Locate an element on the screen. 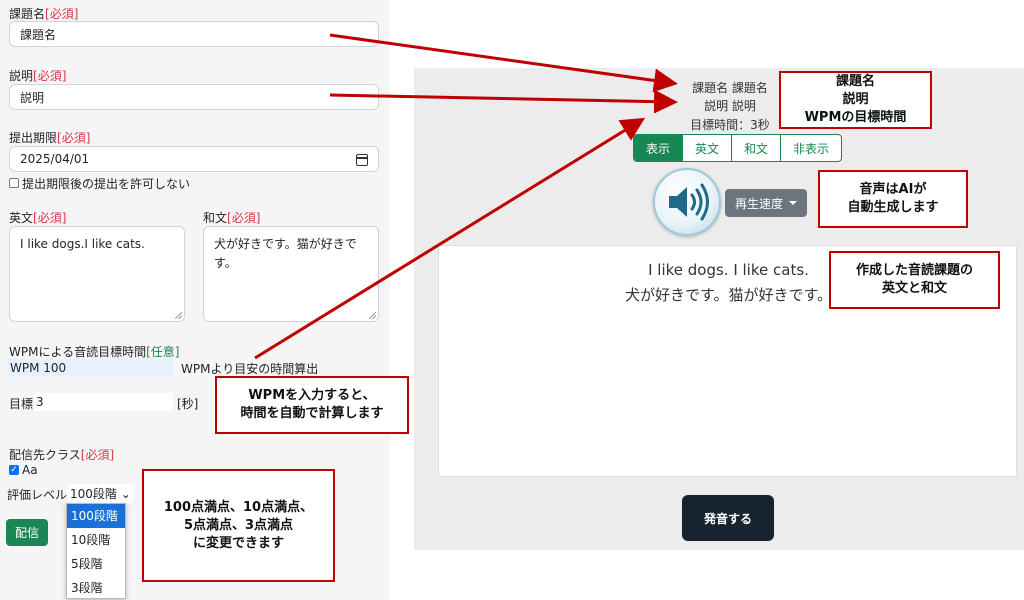 The width and height of the screenshot is (1024, 600). tab-japanese: 和文 is located at coordinates (755, 148).